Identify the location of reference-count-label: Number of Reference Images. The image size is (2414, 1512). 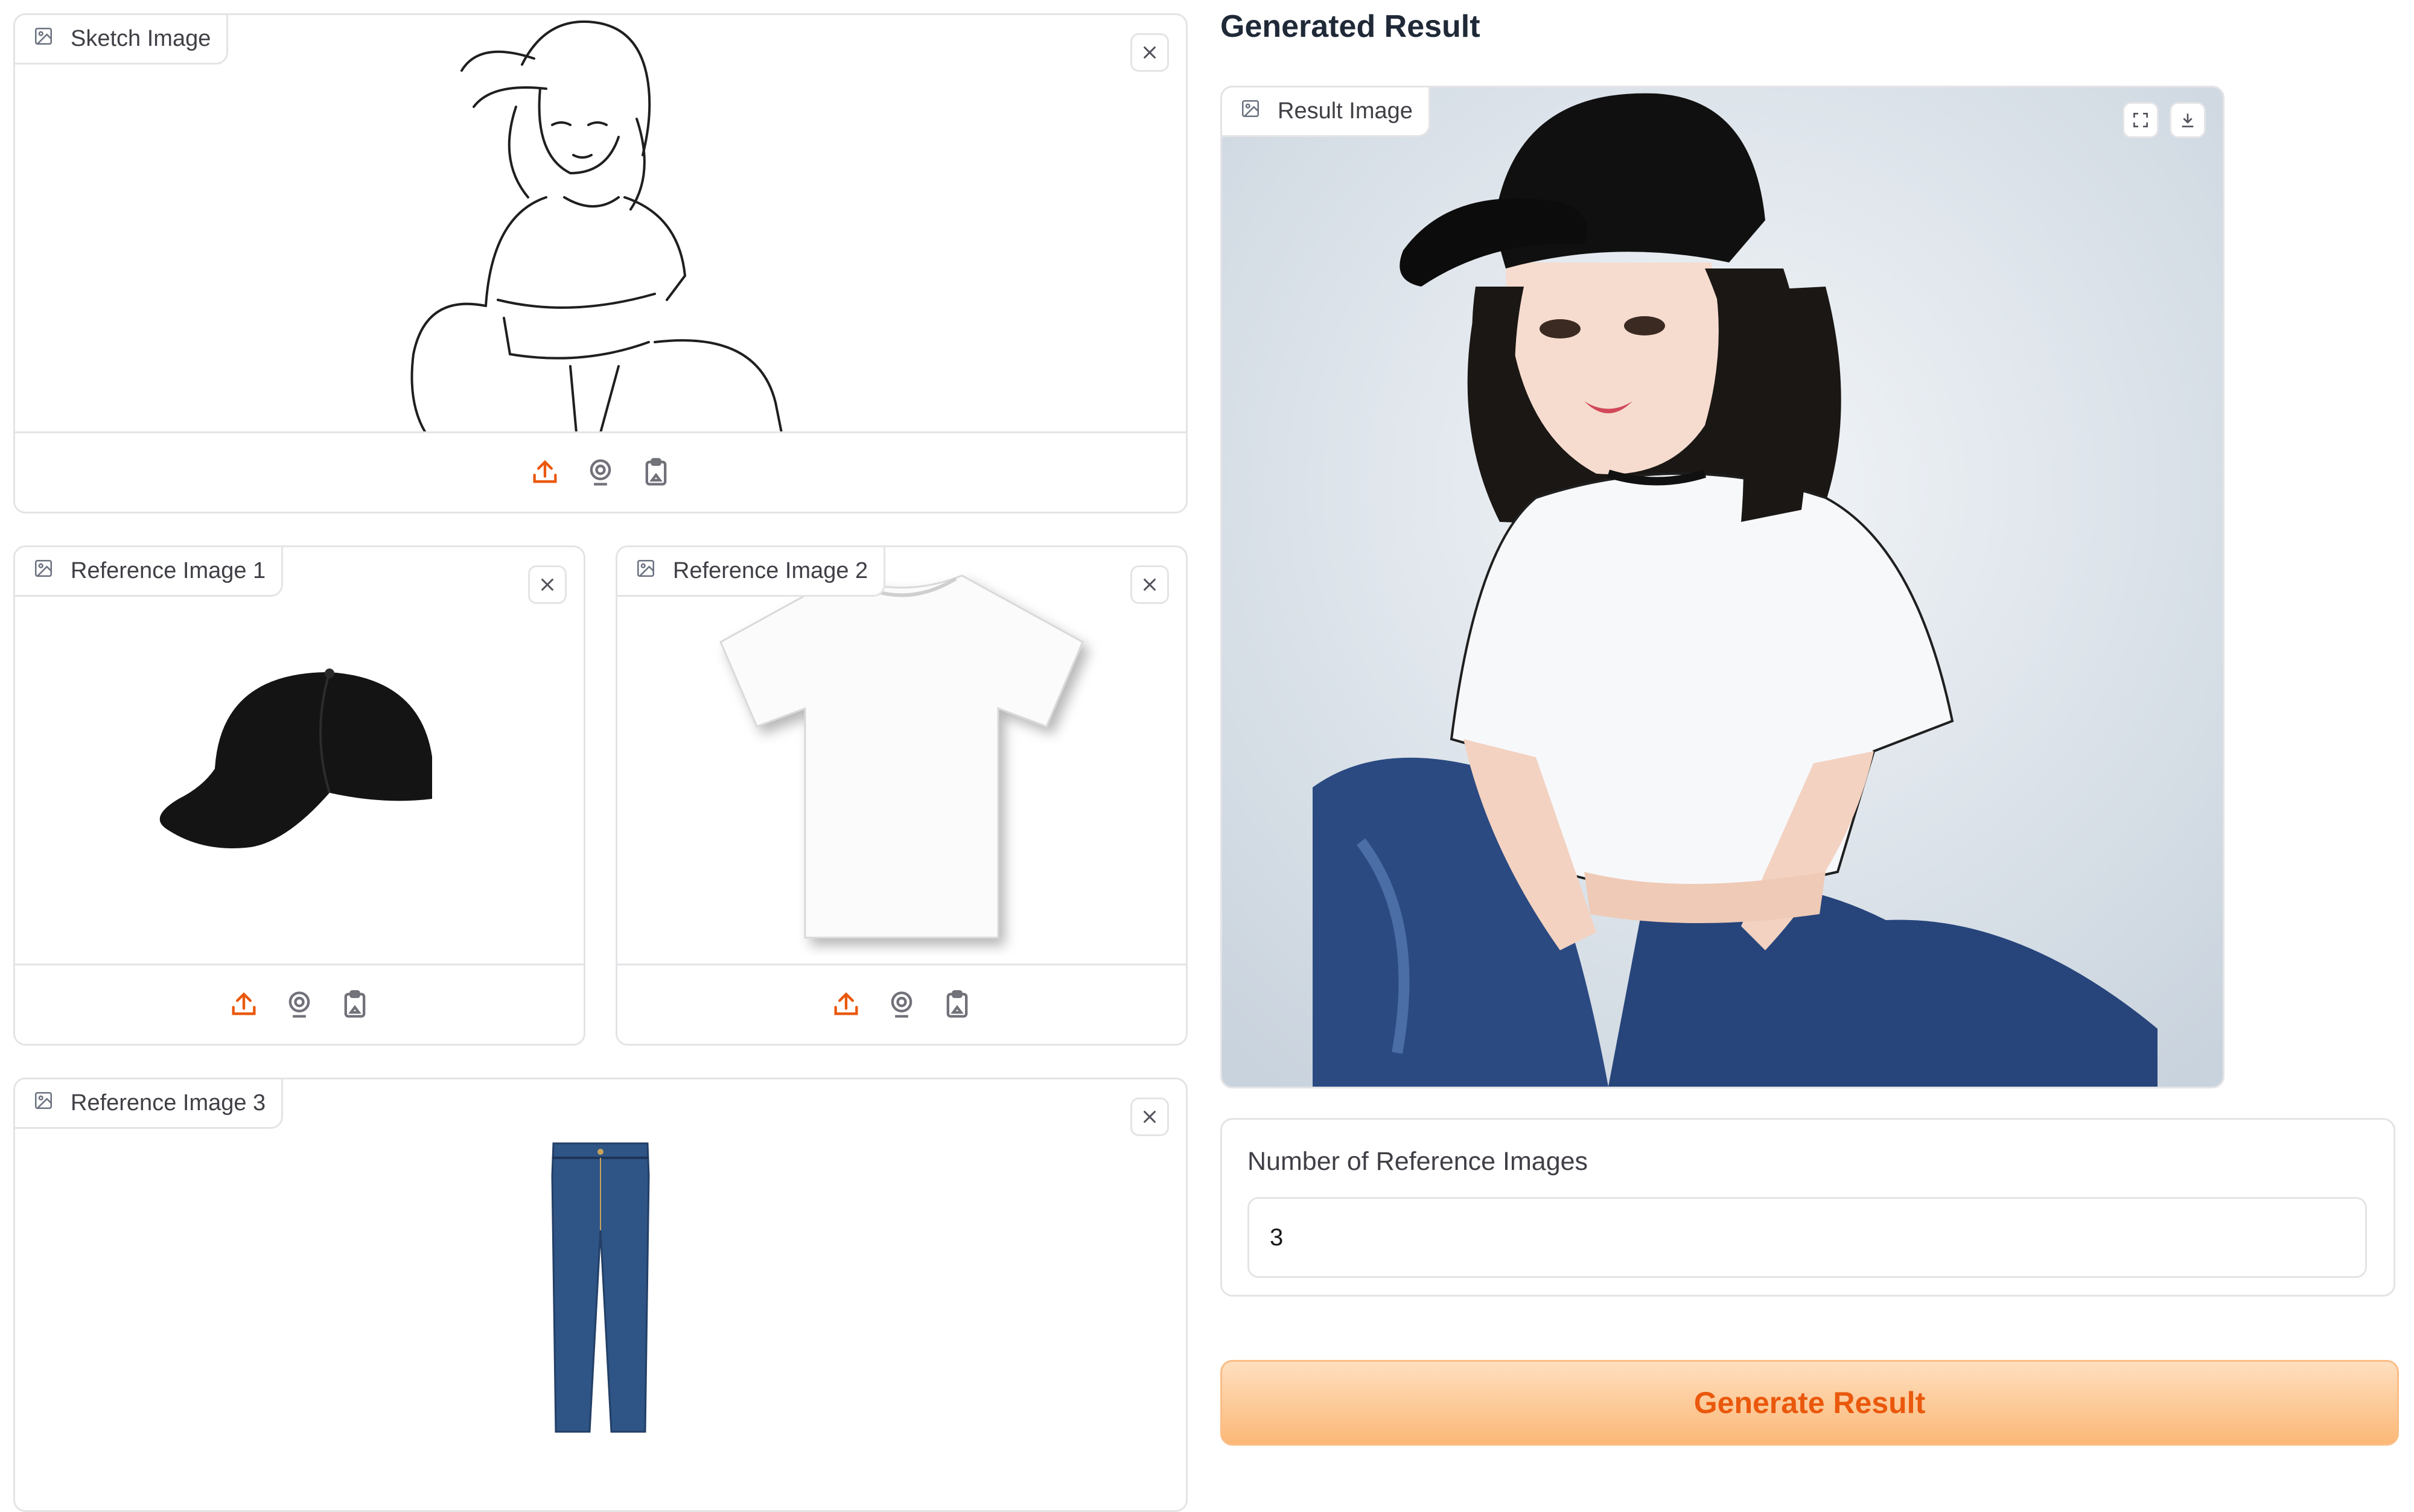
(1418, 1161).